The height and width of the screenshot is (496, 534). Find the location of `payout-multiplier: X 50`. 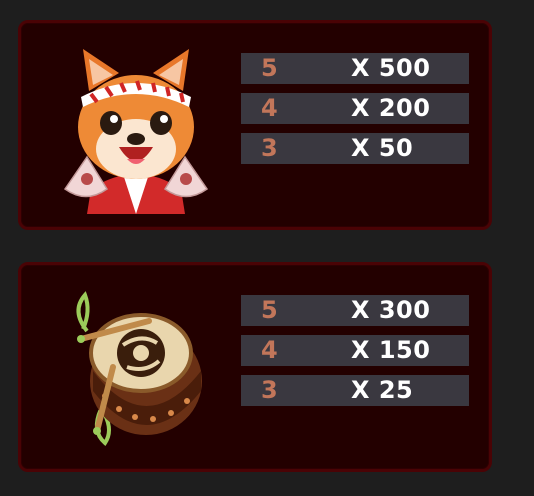

payout-multiplier: X 50 is located at coordinates (382, 148).